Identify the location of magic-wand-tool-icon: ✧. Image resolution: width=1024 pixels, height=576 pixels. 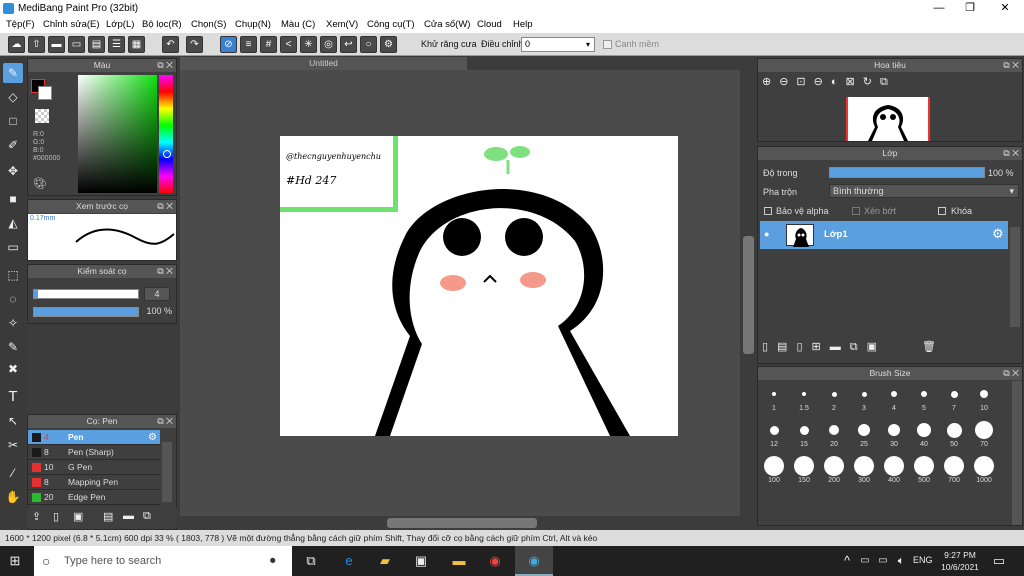
(13, 323).